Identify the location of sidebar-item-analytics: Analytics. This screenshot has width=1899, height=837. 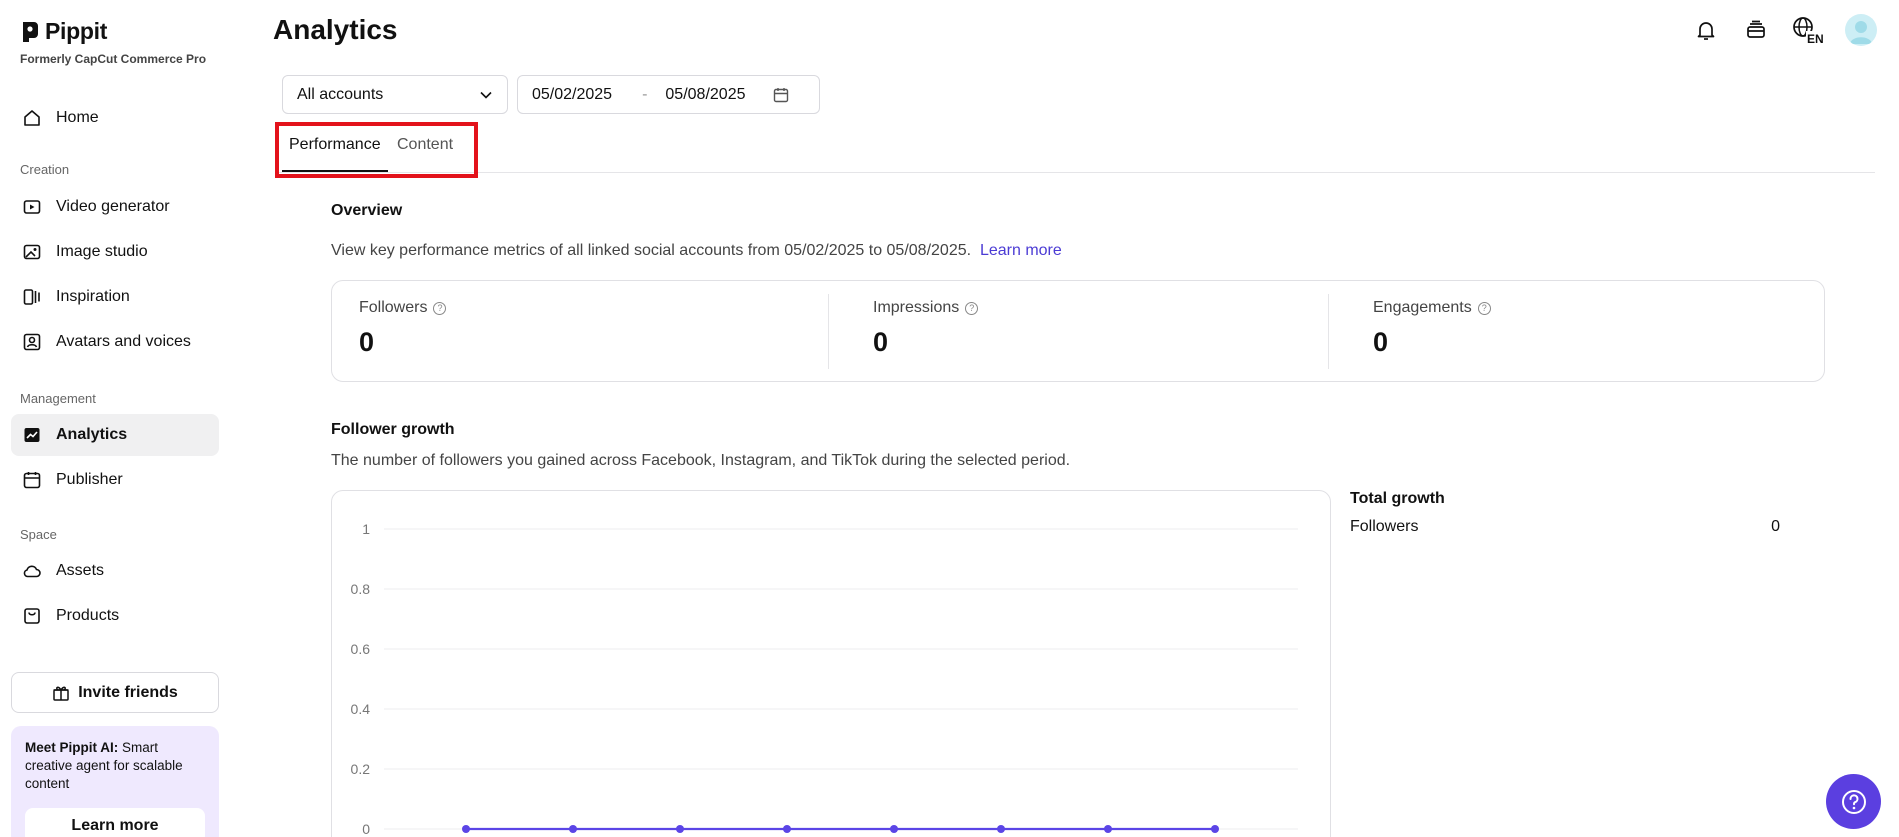
(115, 435).